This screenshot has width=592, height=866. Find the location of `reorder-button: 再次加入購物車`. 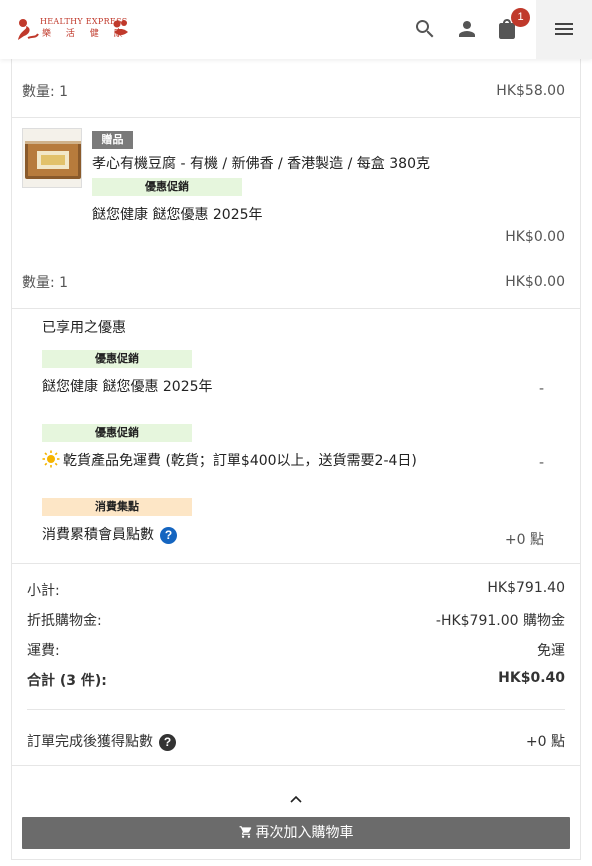

reorder-button: 再次加入購物車 is located at coordinates (296, 833).